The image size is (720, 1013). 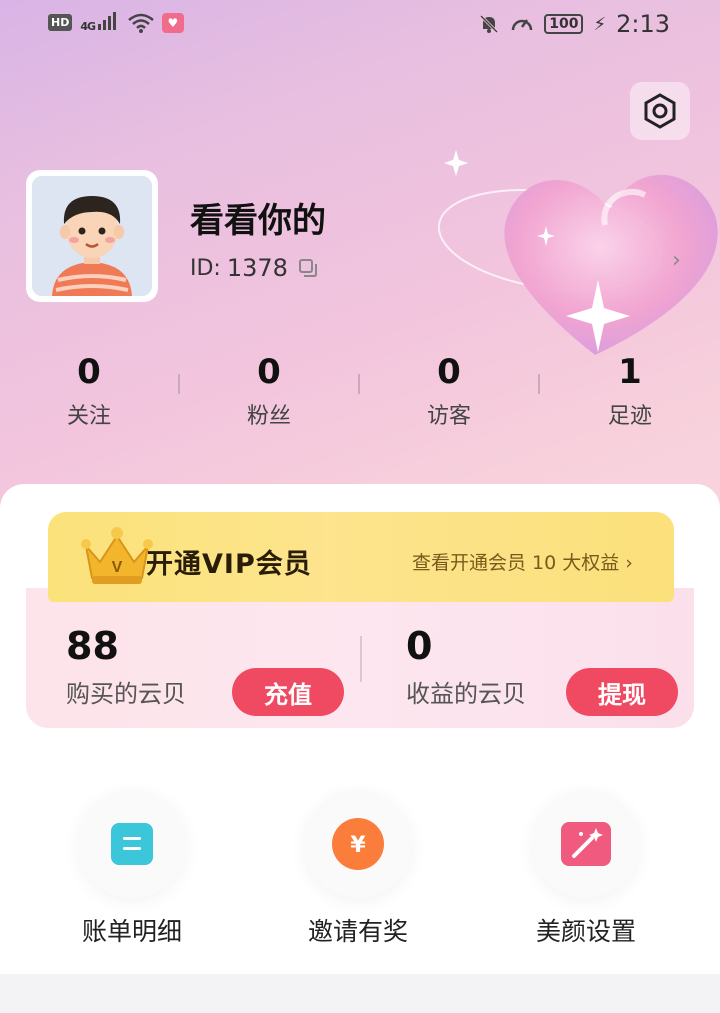 What do you see at coordinates (660, 111) in the screenshot?
I see `settings-hexagon-icon` at bounding box center [660, 111].